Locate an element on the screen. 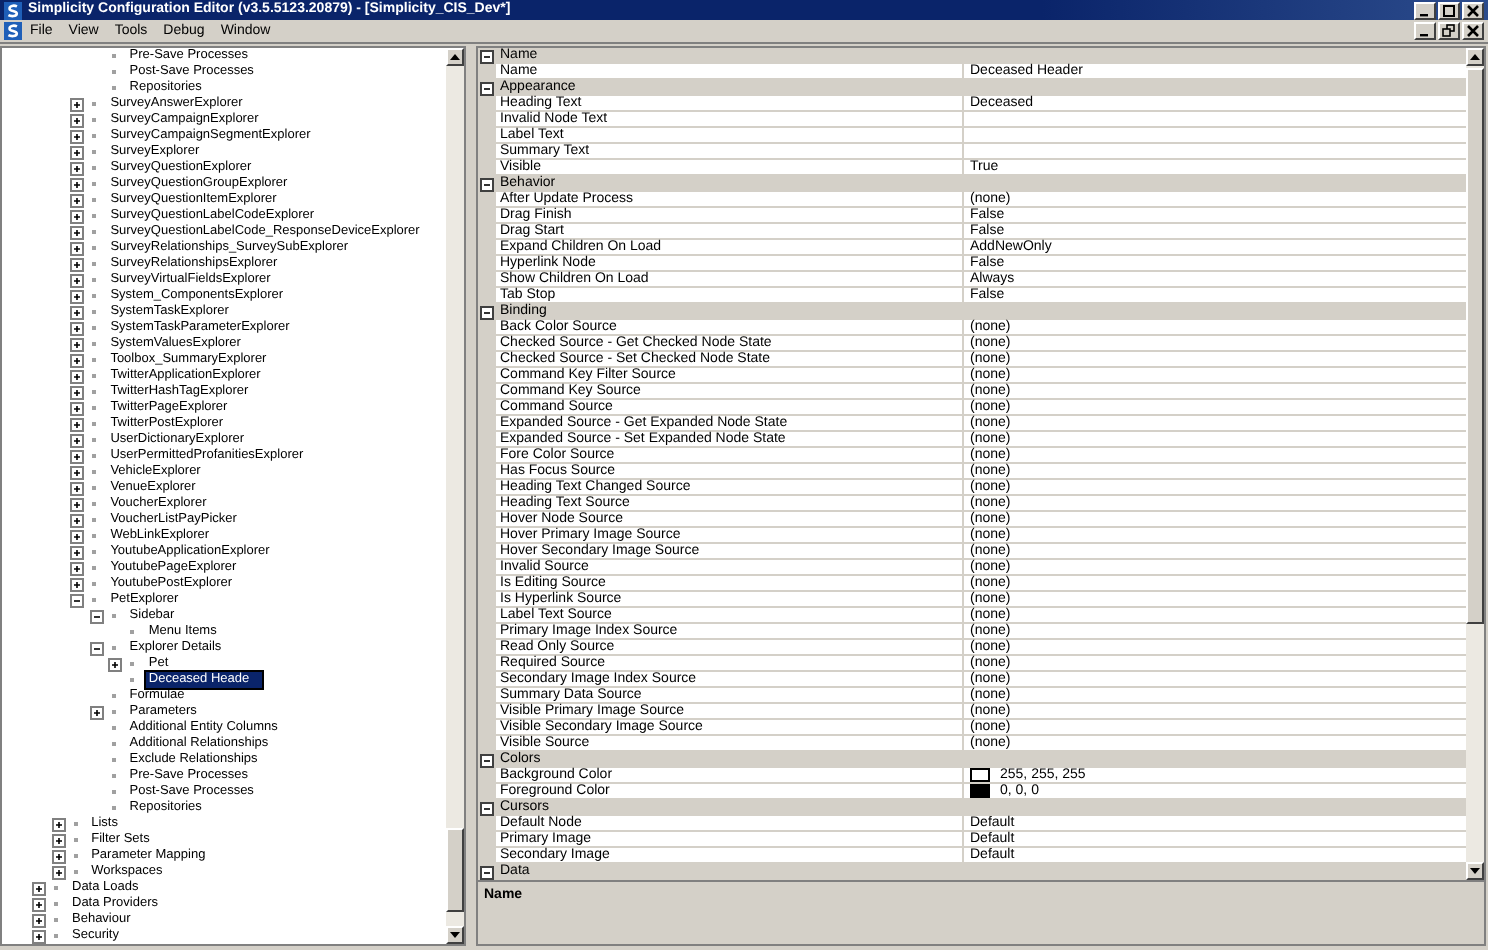 Image resolution: width=1488 pixels, height=950 pixels. max-icon is located at coordinates (1449, 10).